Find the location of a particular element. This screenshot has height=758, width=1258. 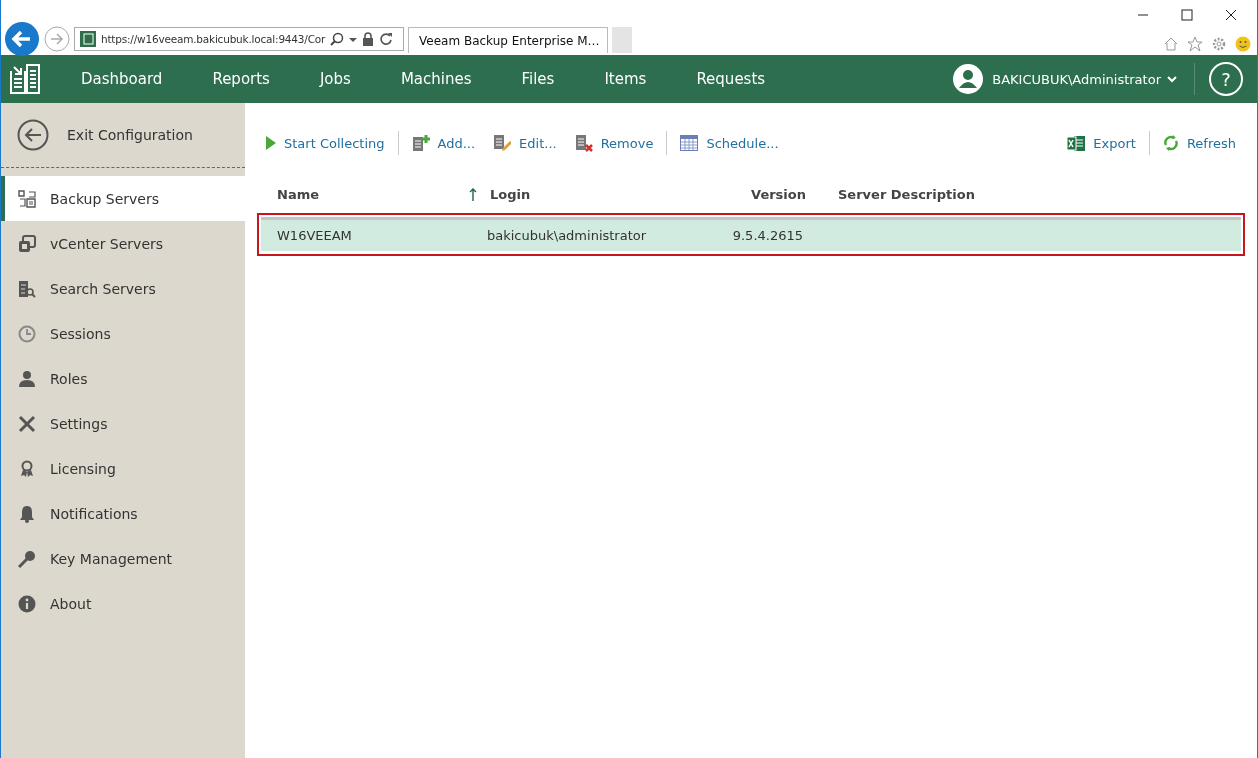

sidebar-item: vCenter Servers is located at coordinates (123, 243).